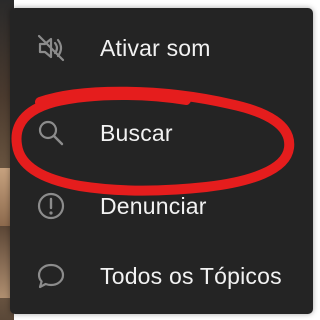 The height and width of the screenshot is (320, 320). What do you see at coordinates (51, 133) in the screenshot?
I see `search-icon` at bounding box center [51, 133].